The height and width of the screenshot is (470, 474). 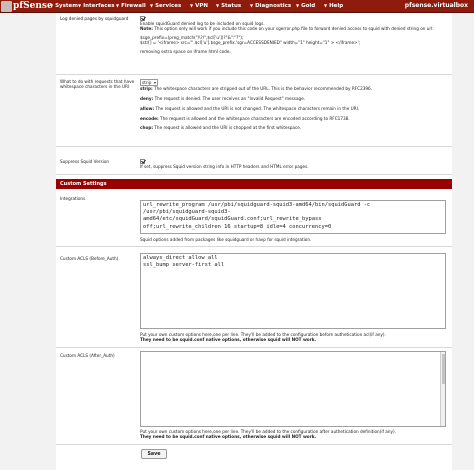 What do you see at coordinates (149, 82) in the screenshot?
I see `uri-whitespace-select: strip` at bounding box center [149, 82].